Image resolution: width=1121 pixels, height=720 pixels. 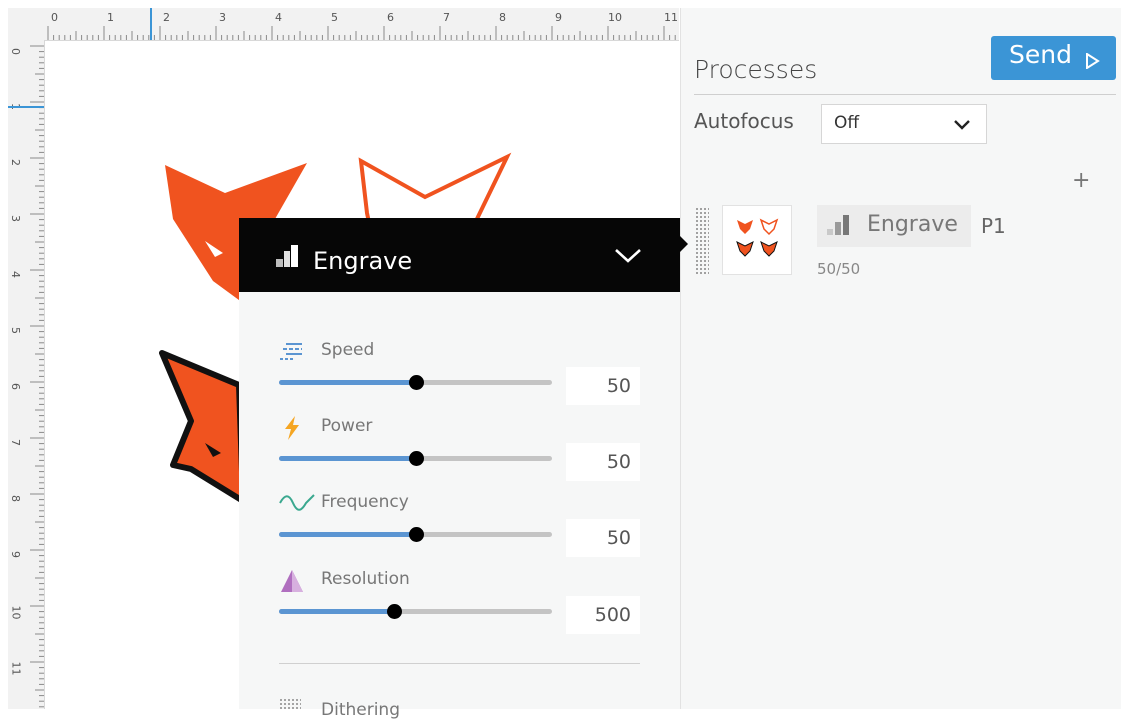 What do you see at coordinates (291, 351) in the screenshot?
I see `speed-icon` at bounding box center [291, 351].